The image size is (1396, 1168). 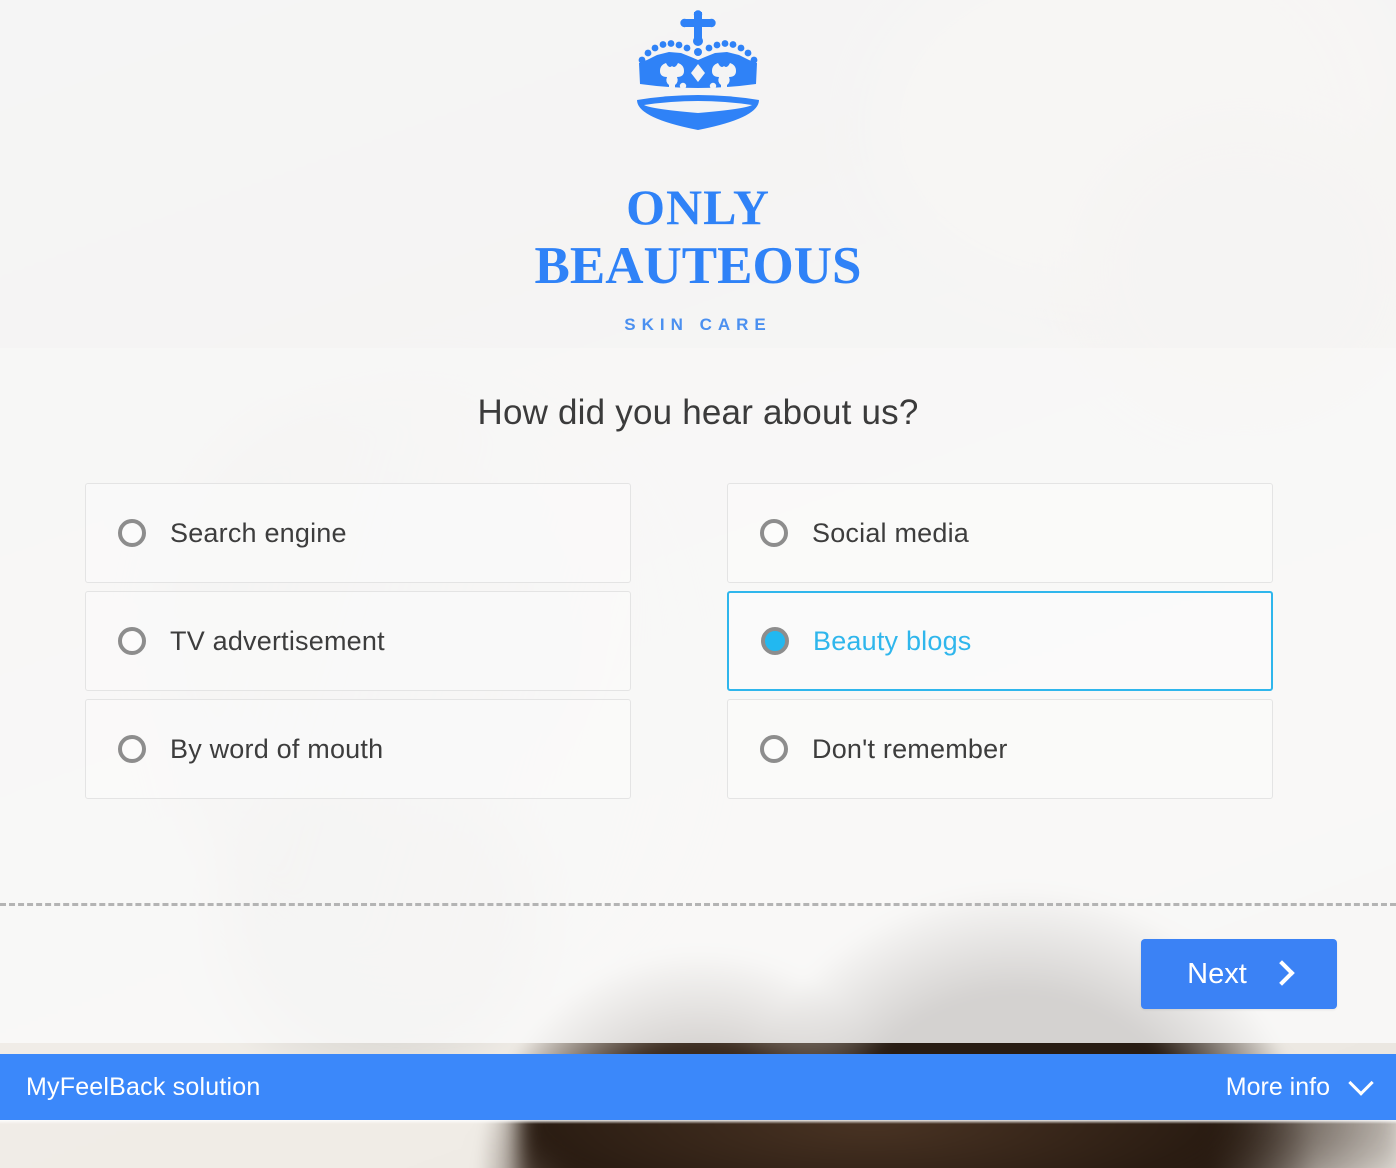 What do you see at coordinates (775, 641) in the screenshot?
I see `radio-selected-icon` at bounding box center [775, 641].